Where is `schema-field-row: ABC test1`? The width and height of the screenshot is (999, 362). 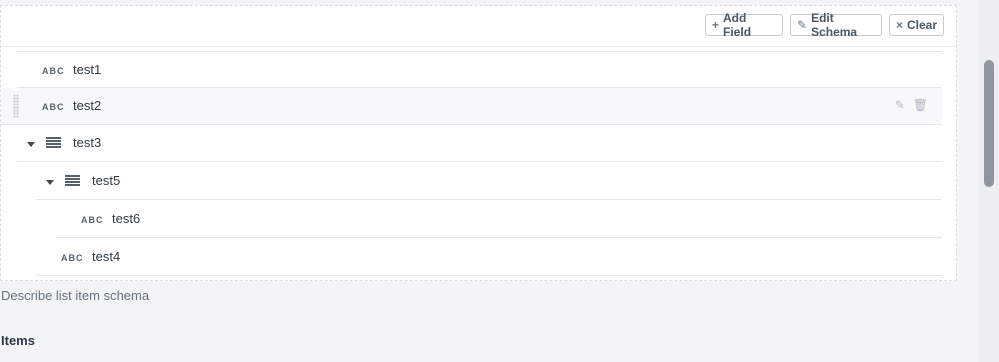 schema-field-row: ABC test1 is located at coordinates (479, 69).